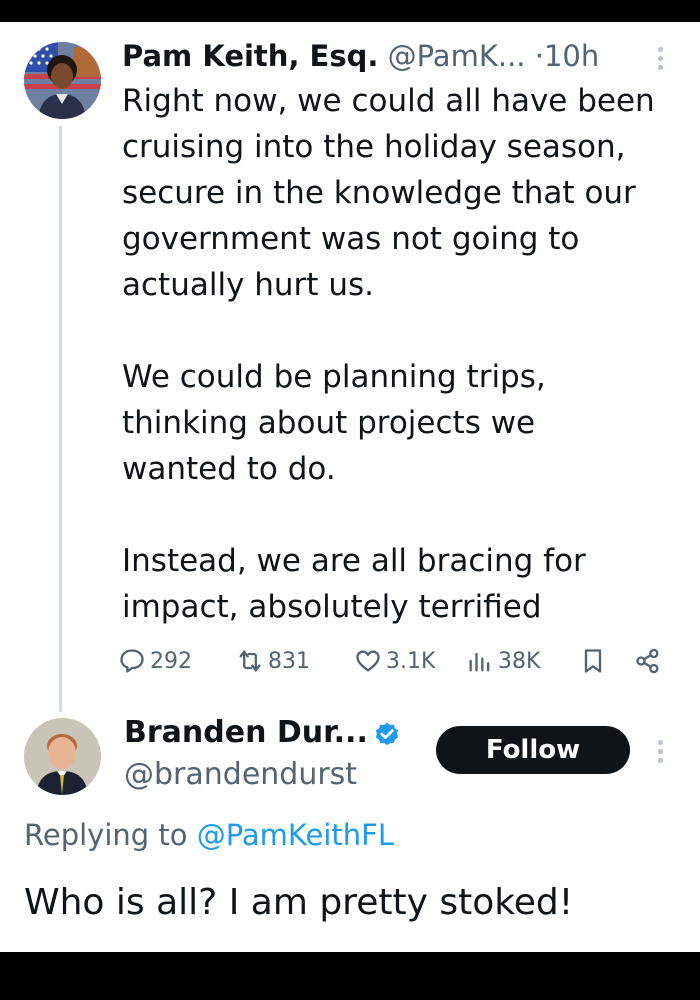 This screenshot has width=700, height=1000. Describe the element at coordinates (354, 561) in the screenshot. I see `tweet1-line: Instead, we are all bracing for` at that location.